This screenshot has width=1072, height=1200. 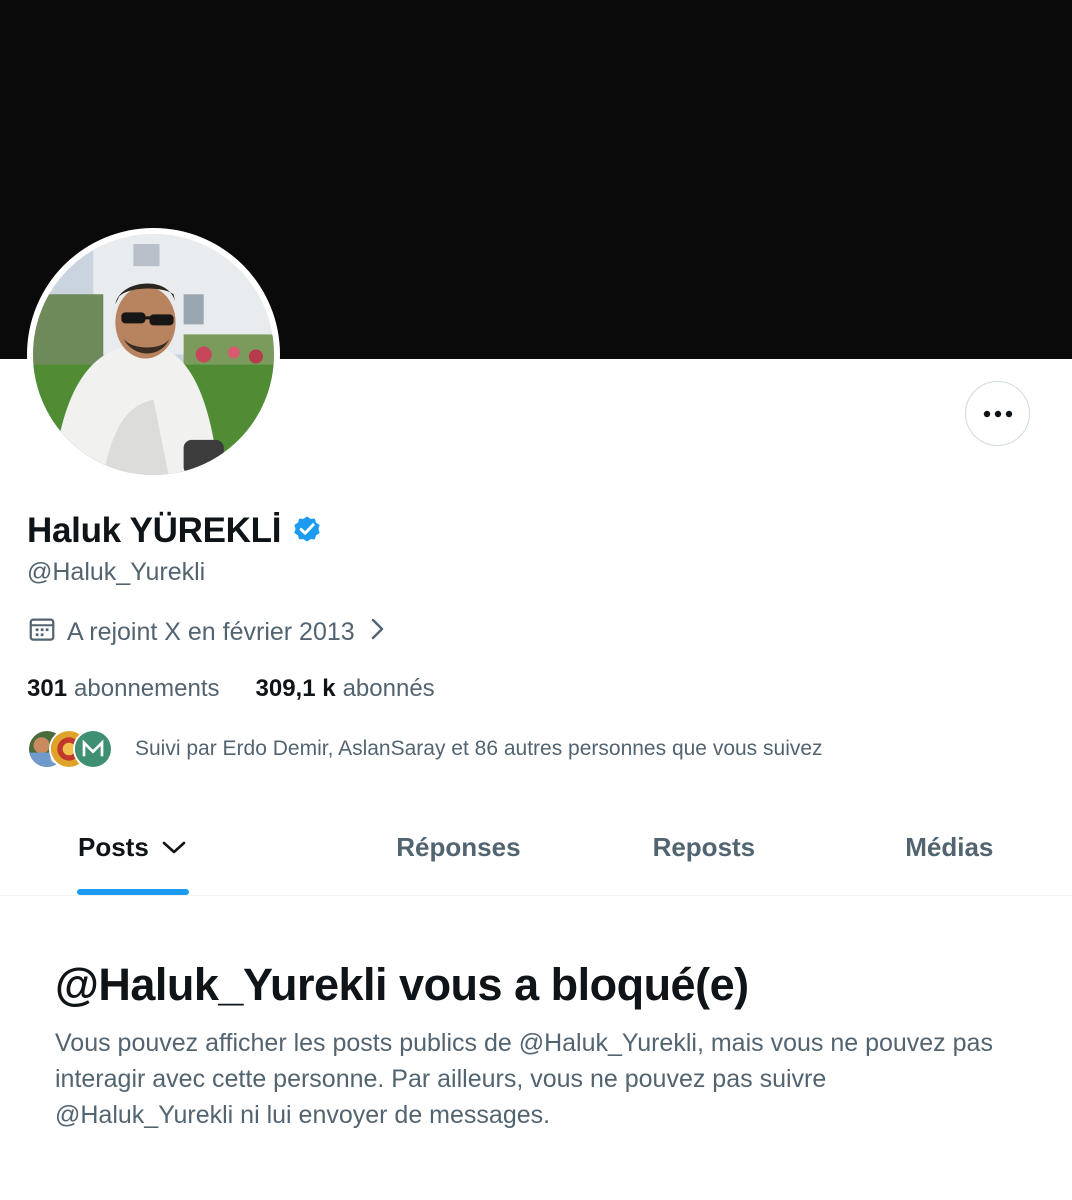 What do you see at coordinates (211, 631) in the screenshot?
I see `joined-date-text: A rejoint X en février 2013` at bounding box center [211, 631].